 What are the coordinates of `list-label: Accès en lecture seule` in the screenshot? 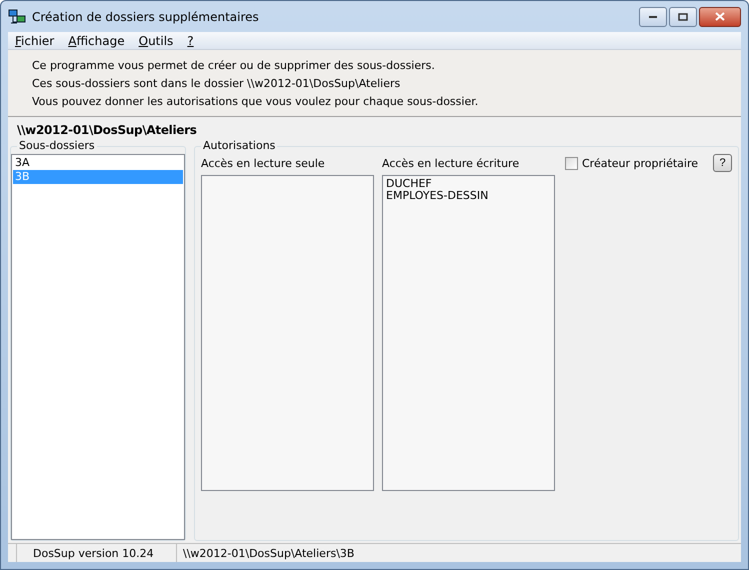 It's located at (263, 163).